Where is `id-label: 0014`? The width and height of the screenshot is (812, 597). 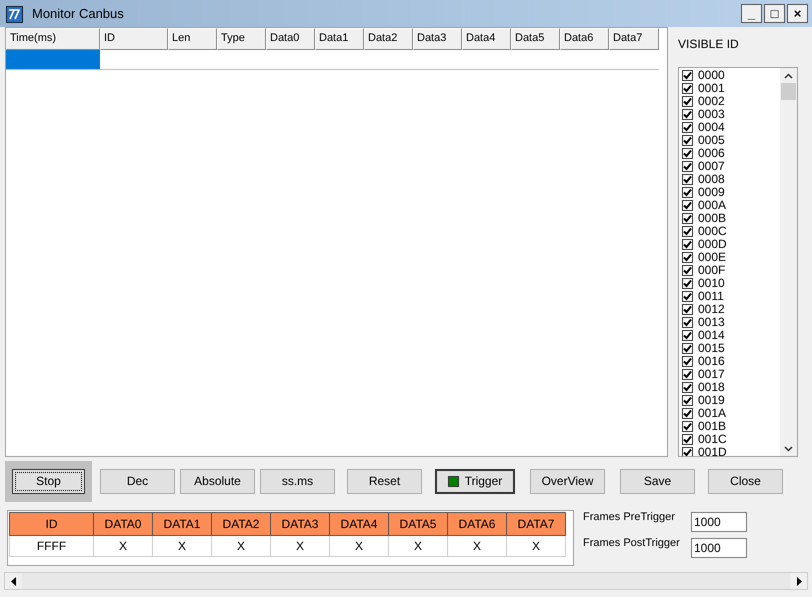 id-label: 0014 is located at coordinates (711, 335).